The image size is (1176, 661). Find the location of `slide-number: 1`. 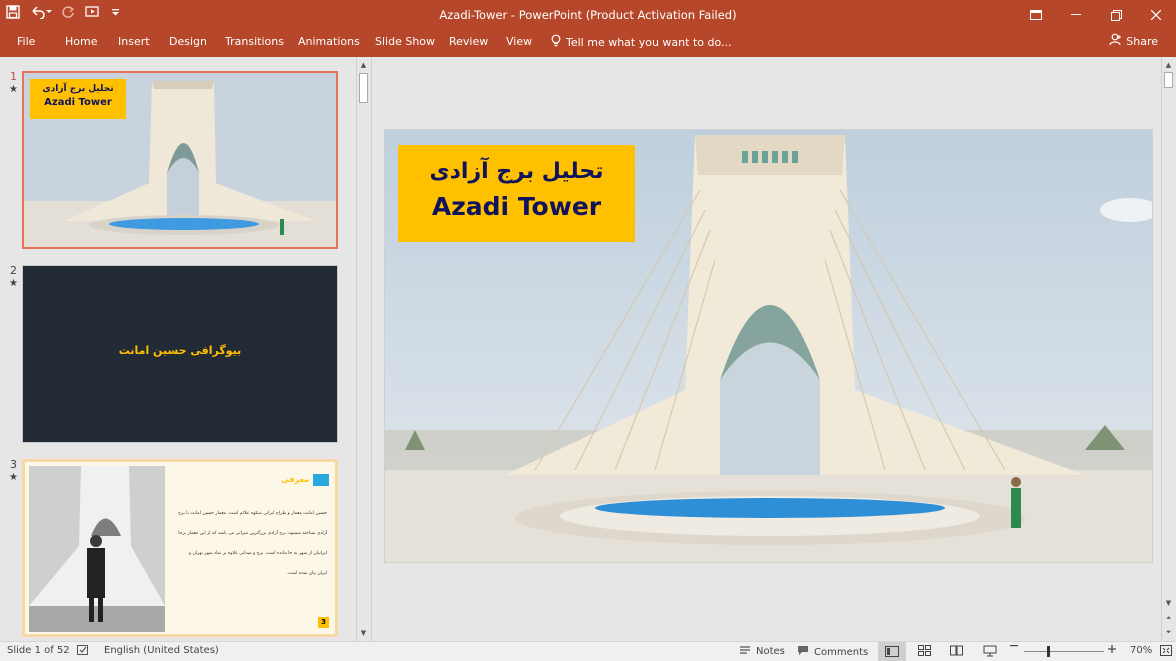

slide-number: 1 is located at coordinates (13, 76).